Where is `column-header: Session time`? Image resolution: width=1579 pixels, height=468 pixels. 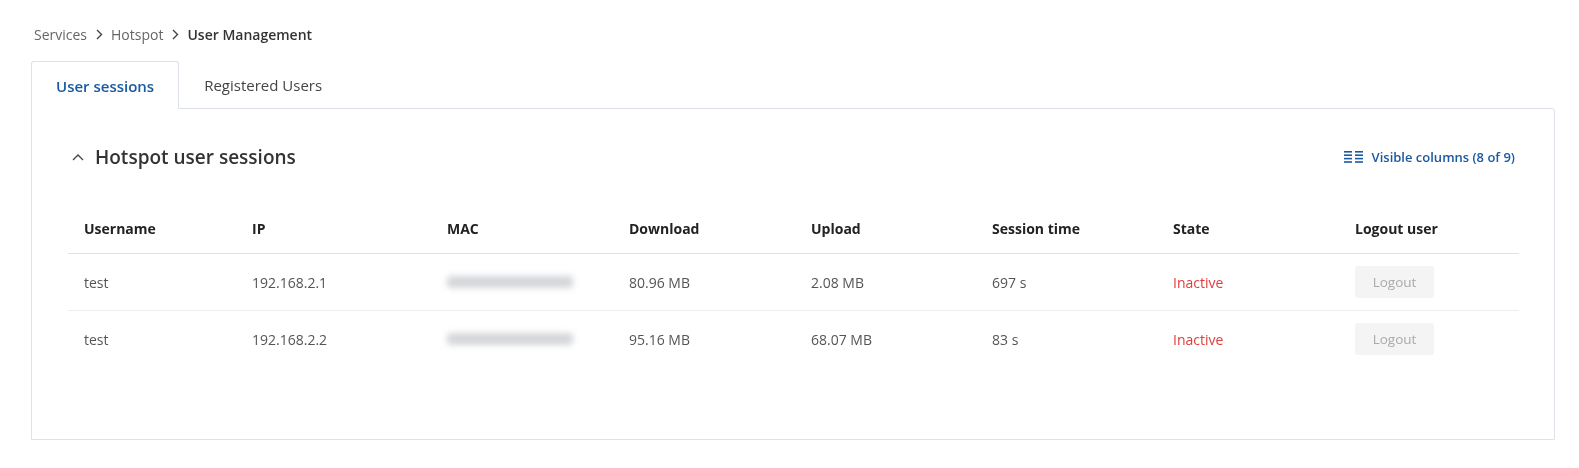
column-header: Session time is located at coordinates (1066, 228).